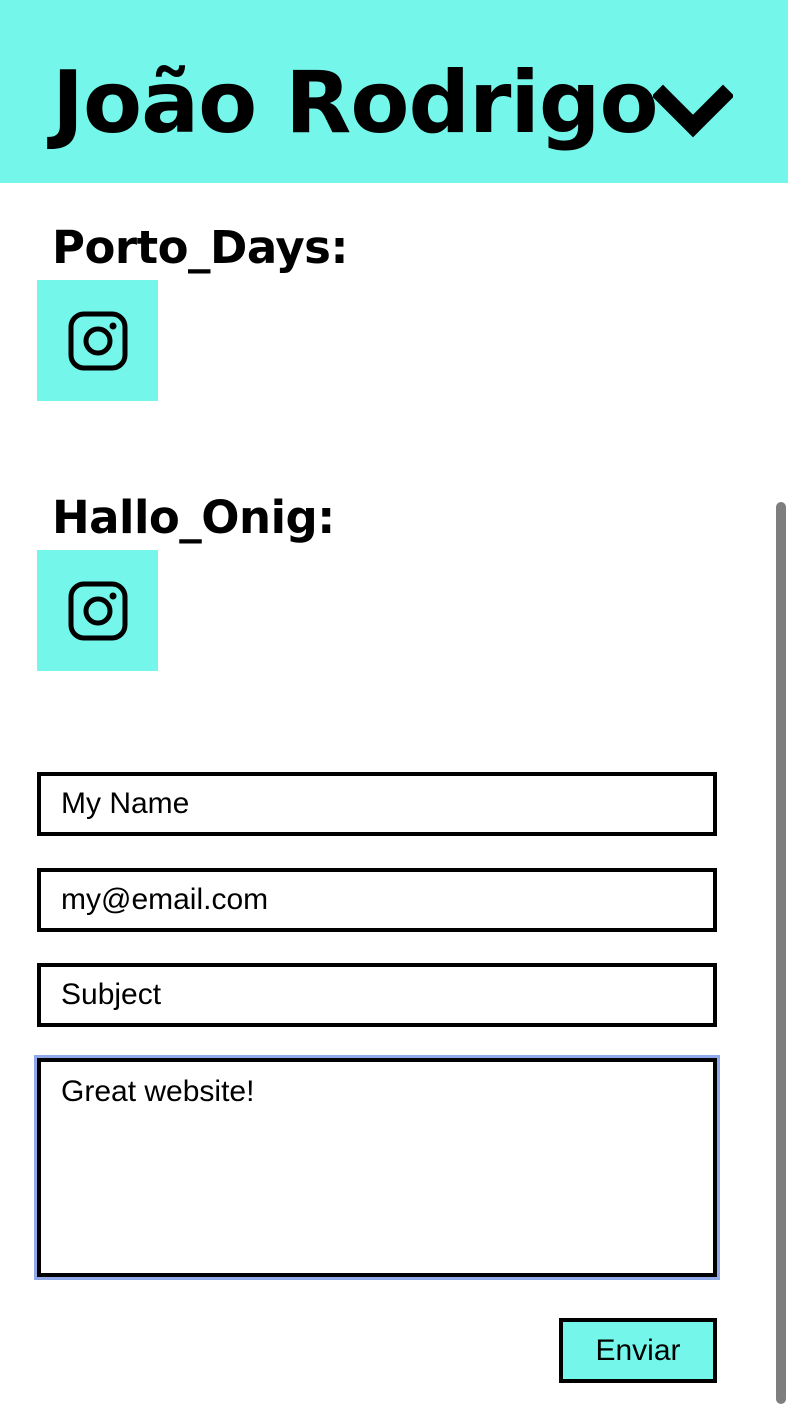  Describe the element at coordinates (638, 1350) in the screenshot. I see `submit-button: Enviar` at that location.